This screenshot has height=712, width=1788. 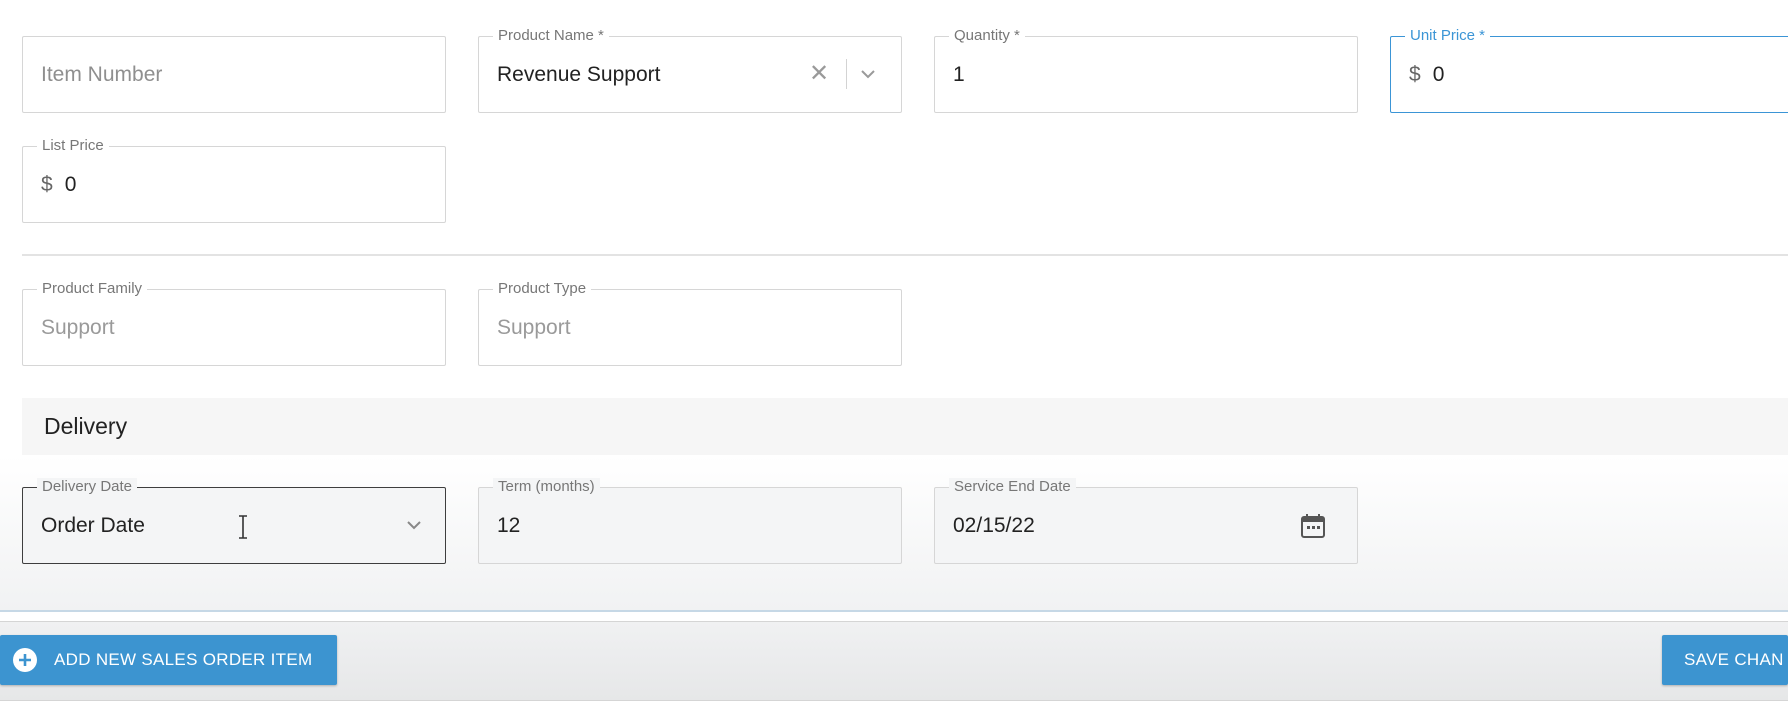 What do you see at coordinates (70, 184) in the screenshot?
I see `list-price-amount: 0` at bounding box center [70, 184].